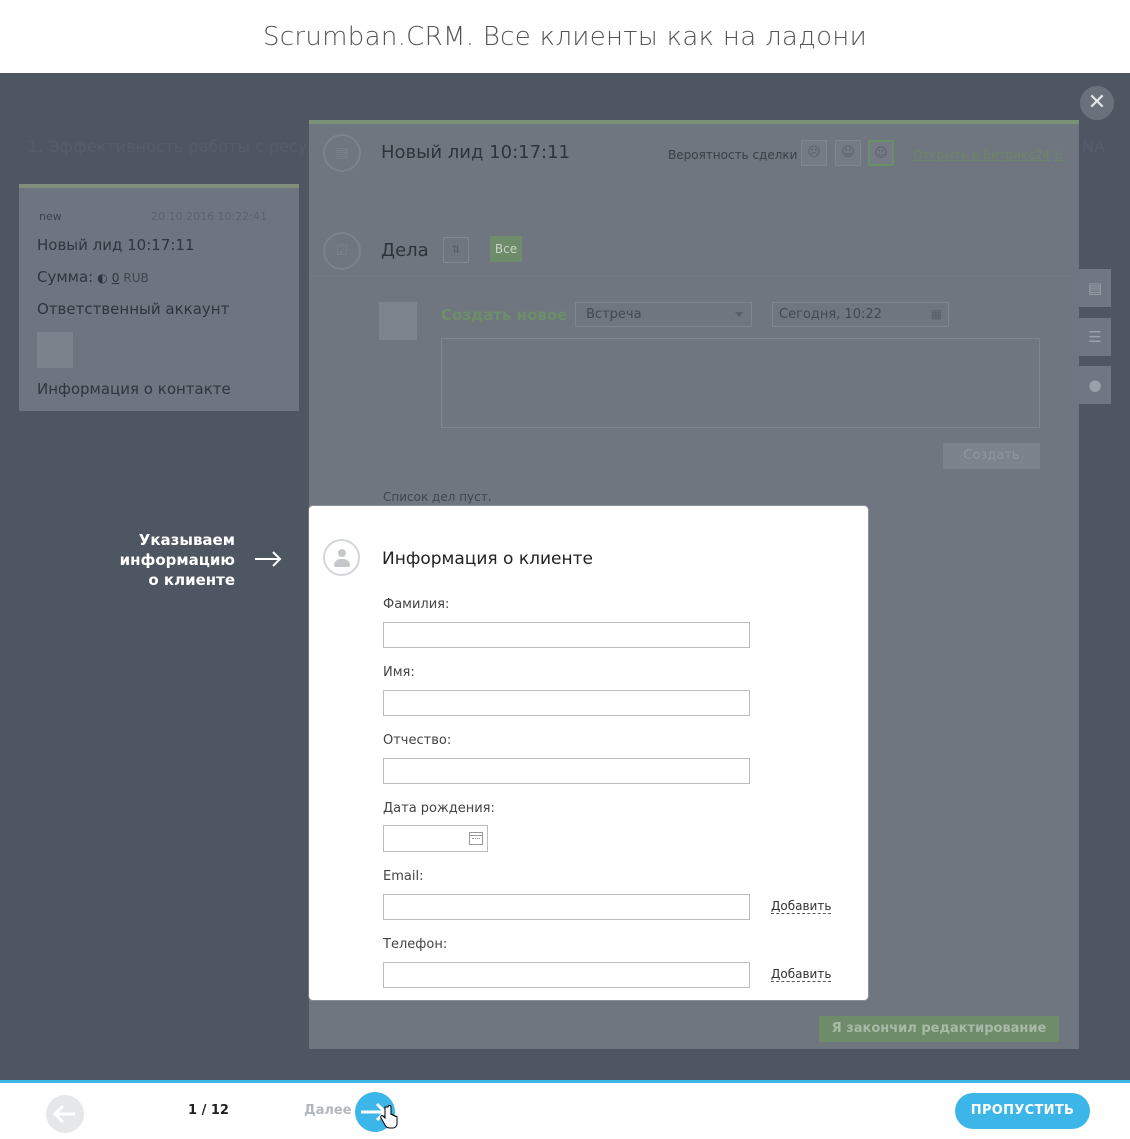  Describe the element at coordinates (663, 314) in the screenshot. I see `activity-type-select: Встреча` at that location.